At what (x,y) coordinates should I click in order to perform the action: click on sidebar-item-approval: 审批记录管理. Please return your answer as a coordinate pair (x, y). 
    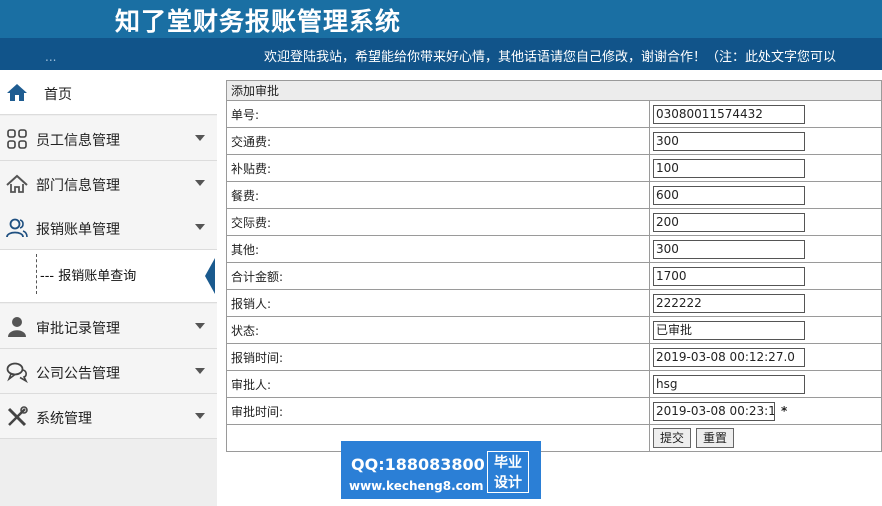
    Looking at the image, I should click on (108, 326).